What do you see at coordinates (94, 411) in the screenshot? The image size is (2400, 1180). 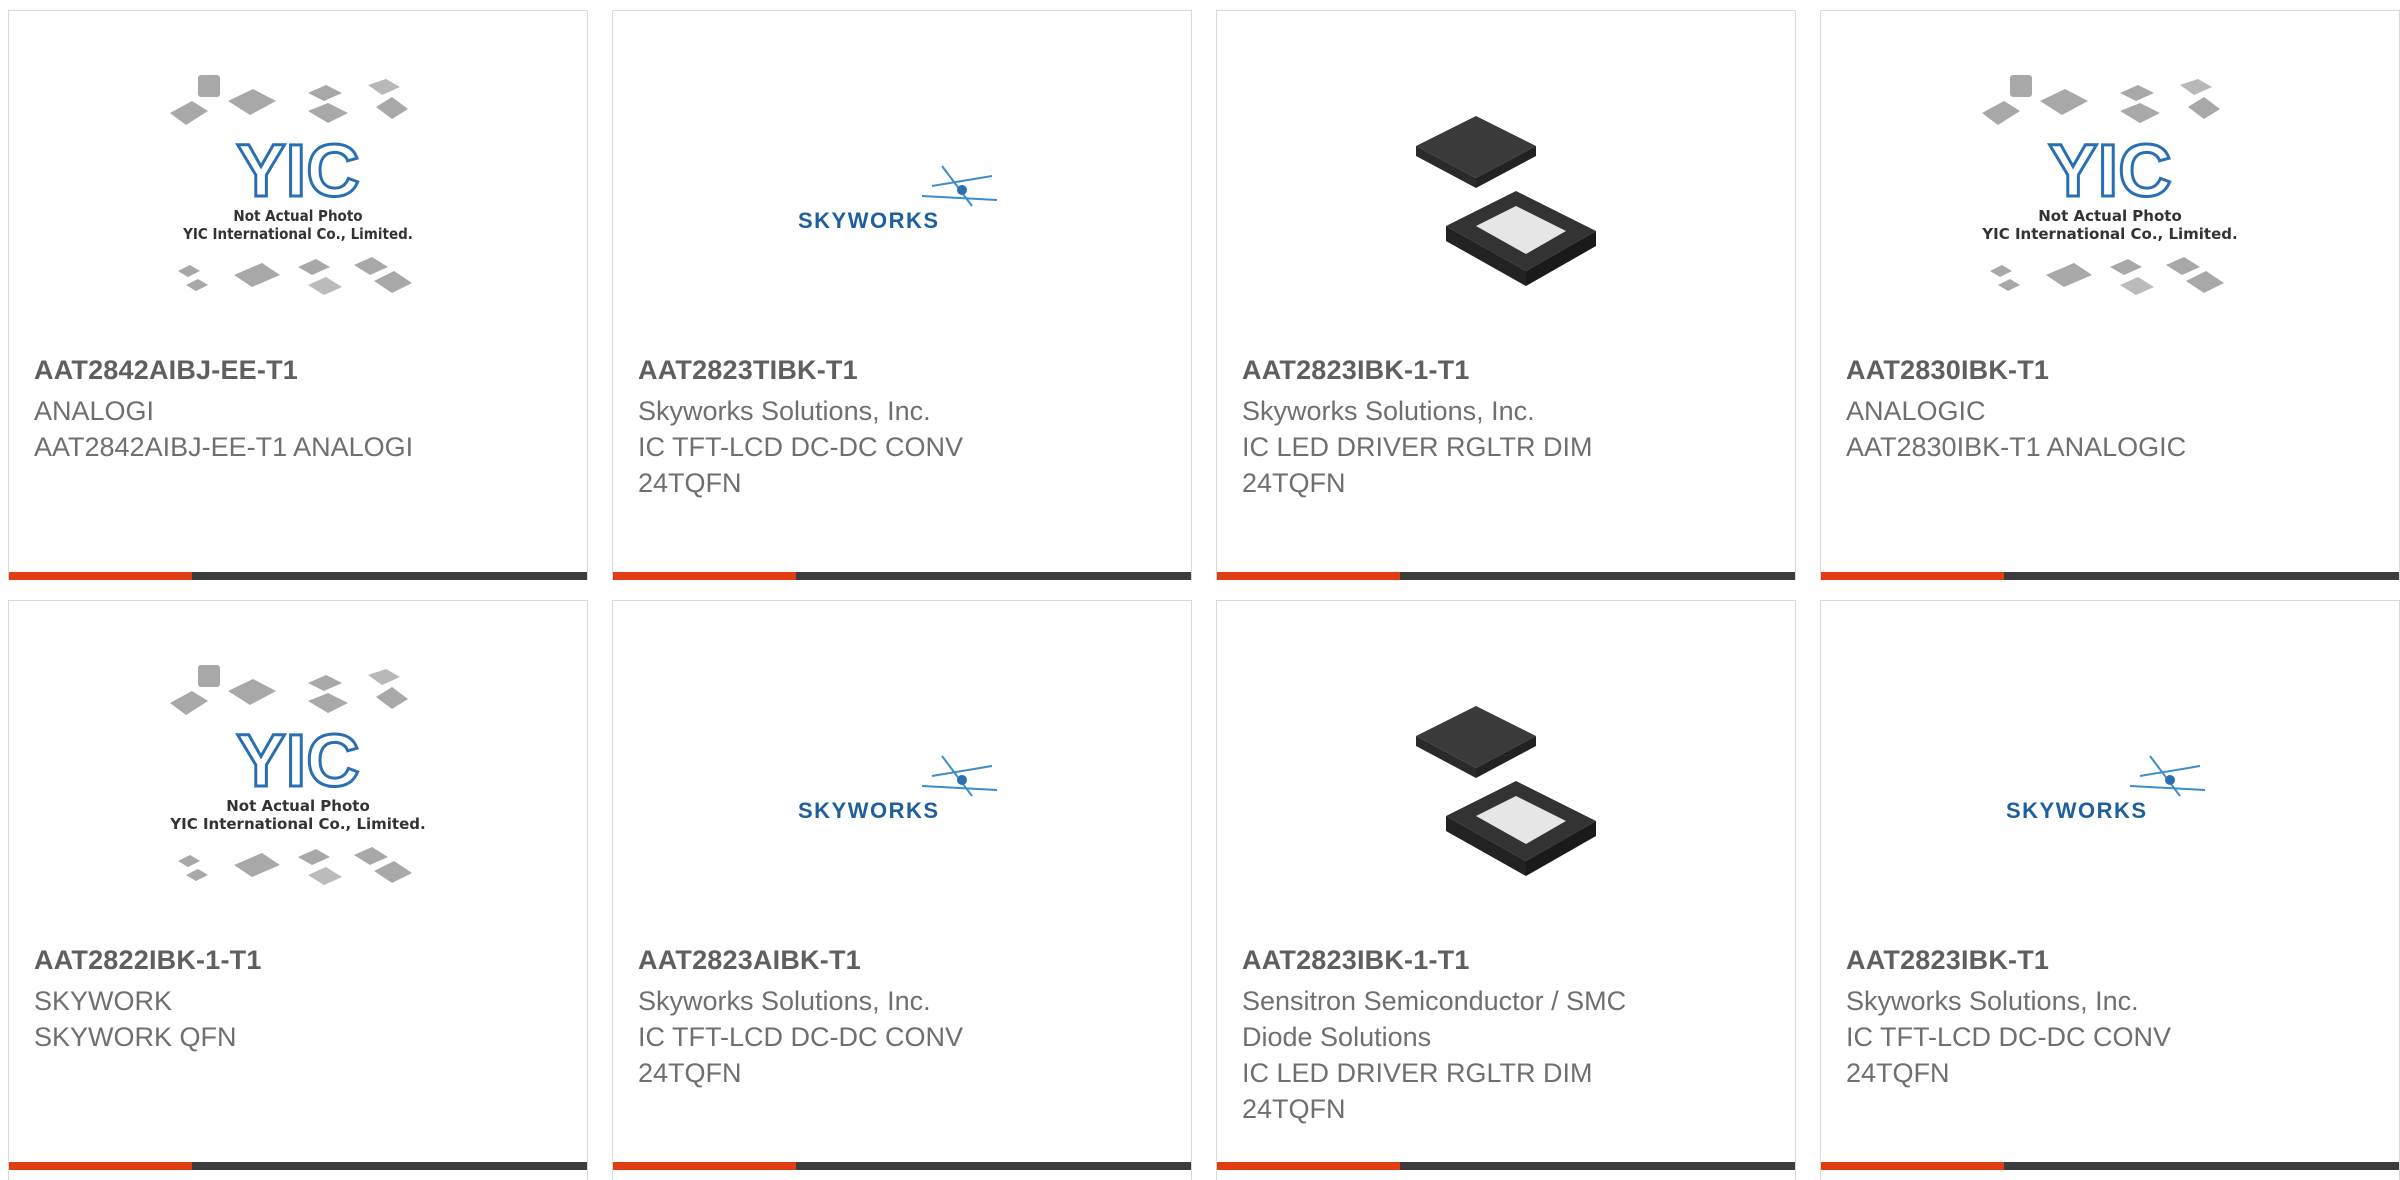 I see `product-manufacturer: ANALOGI` at bounding box center [94, 411].